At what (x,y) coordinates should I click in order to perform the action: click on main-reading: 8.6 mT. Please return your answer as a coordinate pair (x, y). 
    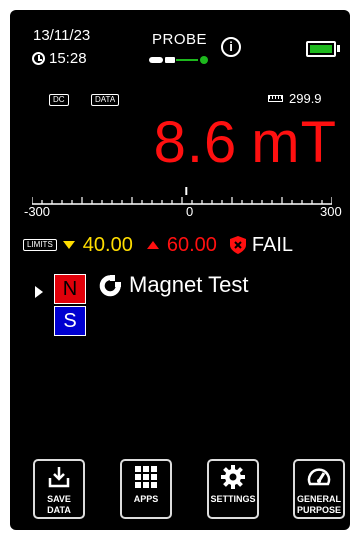
    Looking at the image, I should click on (245, 143).